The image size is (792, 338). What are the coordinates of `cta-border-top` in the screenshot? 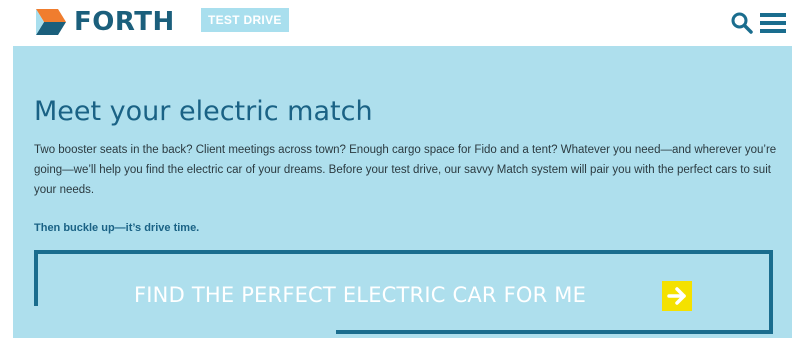 It's located at (403, 252).